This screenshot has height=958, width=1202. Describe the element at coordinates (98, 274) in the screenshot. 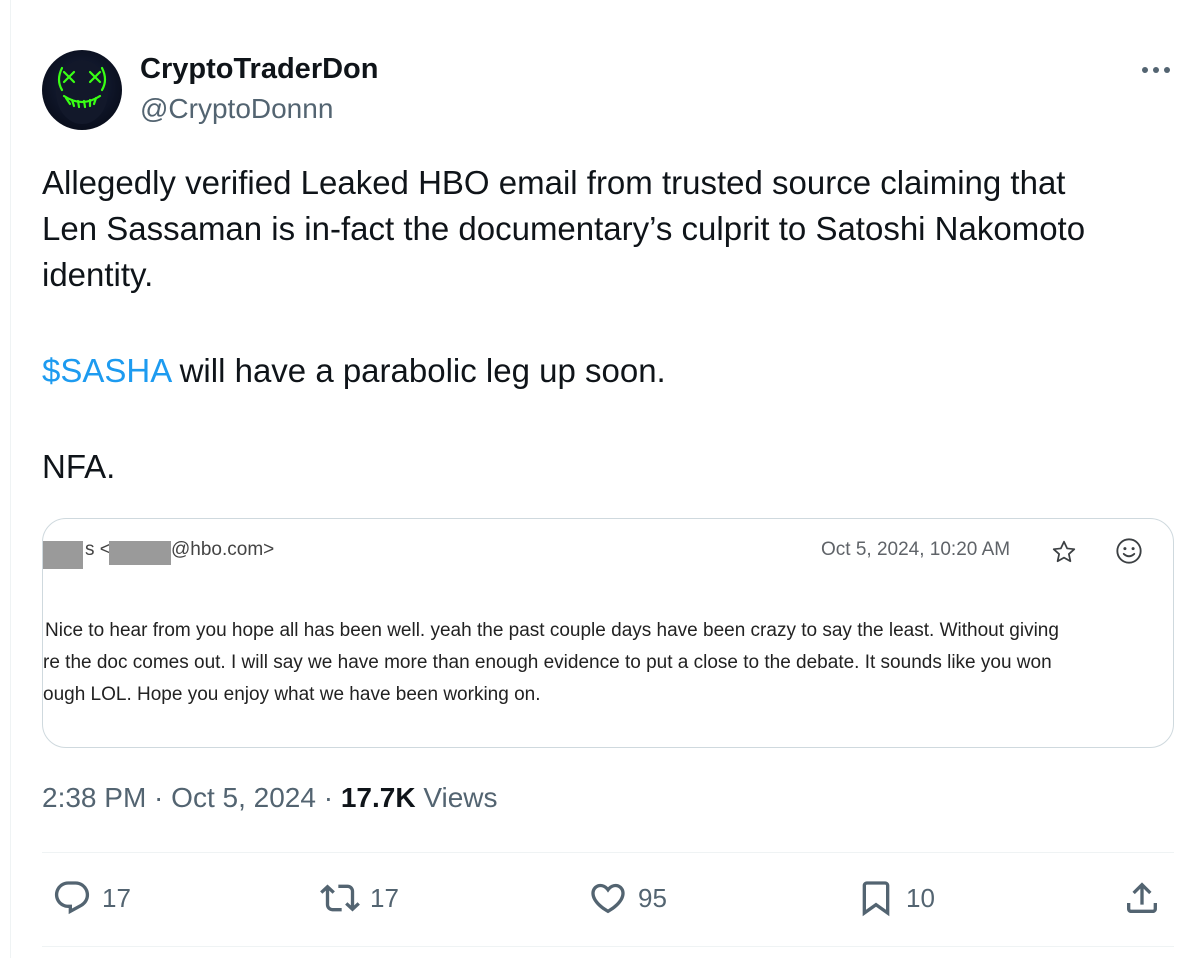

I see `tweet-line: identity.` at that location.